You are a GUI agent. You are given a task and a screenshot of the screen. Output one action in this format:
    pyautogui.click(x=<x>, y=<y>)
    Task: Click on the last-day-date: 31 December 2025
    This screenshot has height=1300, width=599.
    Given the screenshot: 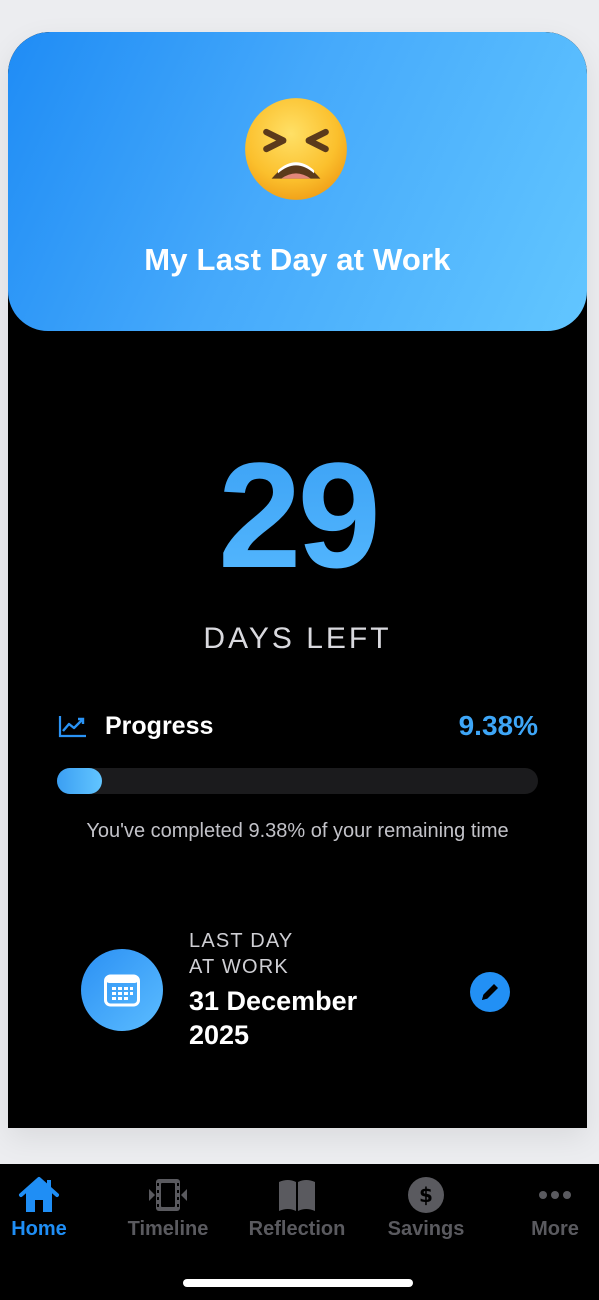 What is the action you would take?
    pyautogui.click(x=273, y=1018)
    